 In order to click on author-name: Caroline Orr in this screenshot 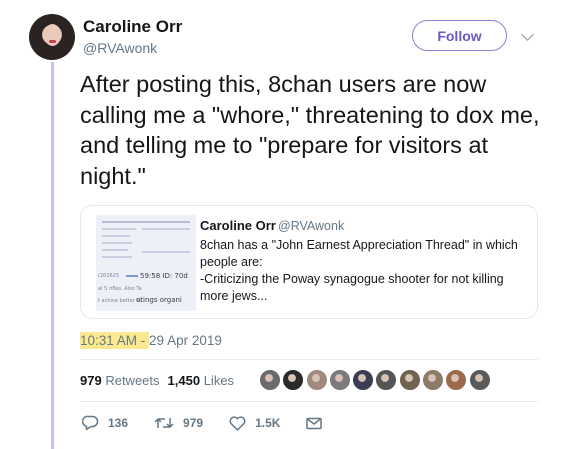, I will do `click(132, 27)`.